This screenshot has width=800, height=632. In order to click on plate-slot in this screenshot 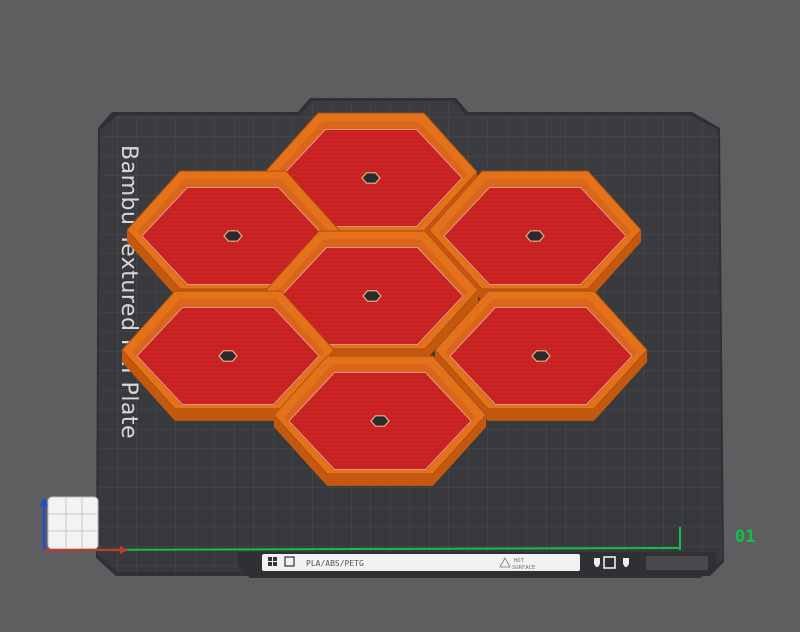, I will do `click(677, 563)`.